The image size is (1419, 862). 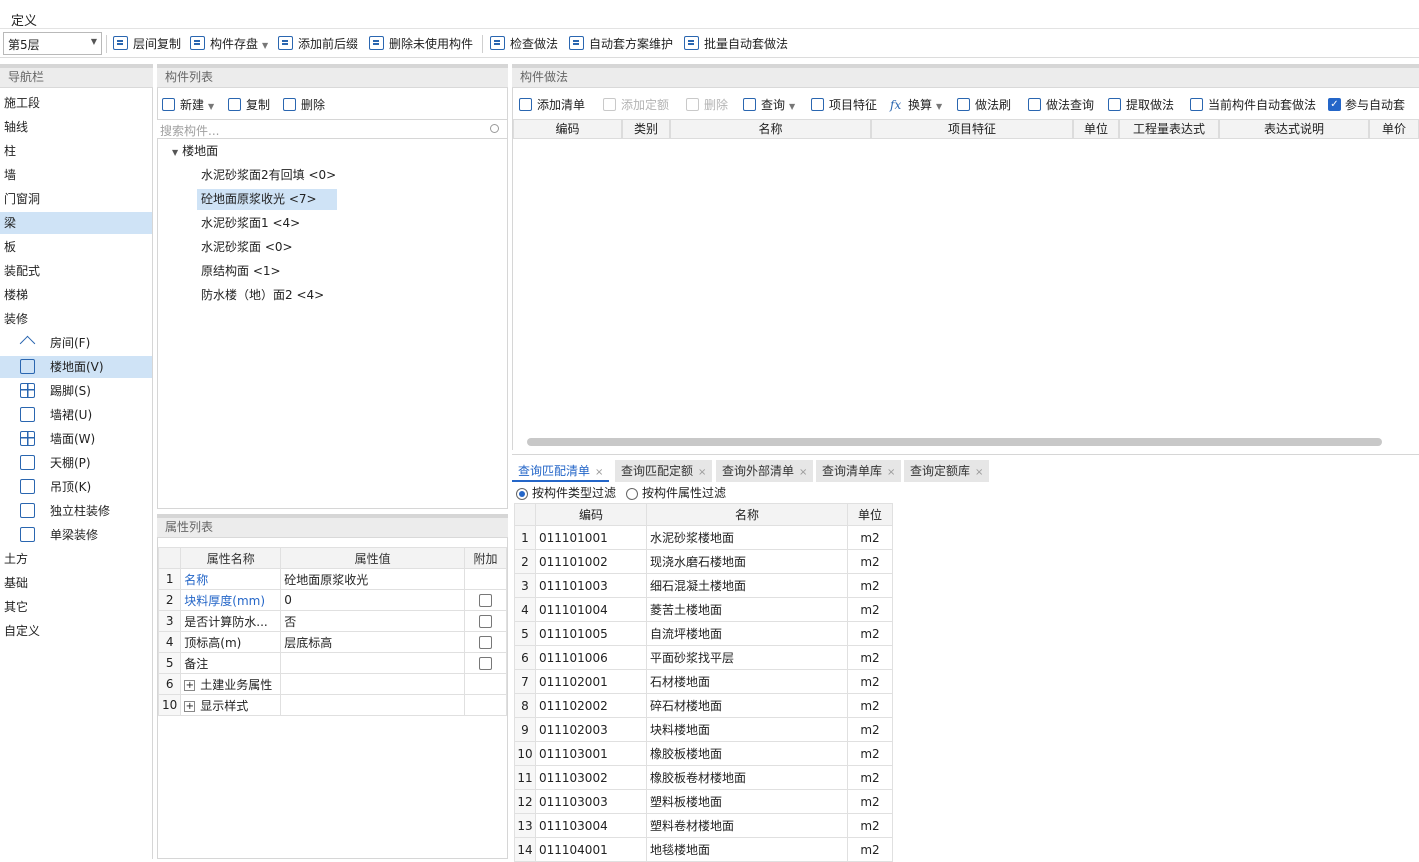 I want to click on property-value: 否, so click(x=373, y=621).